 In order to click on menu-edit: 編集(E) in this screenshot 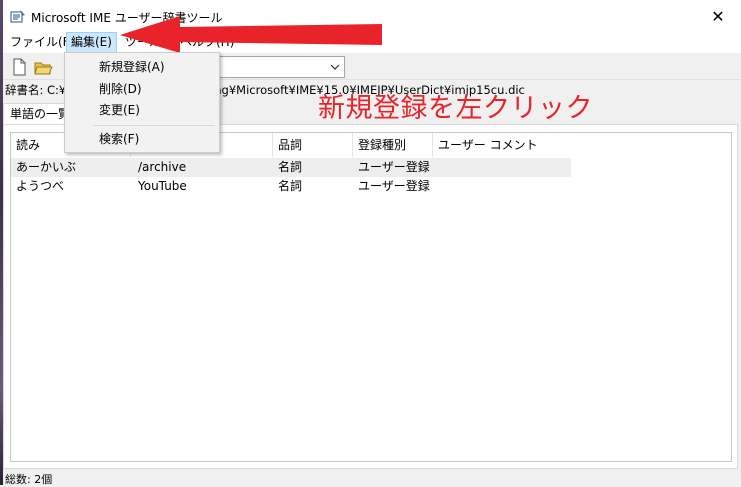, I will do `click(91, 42)`.